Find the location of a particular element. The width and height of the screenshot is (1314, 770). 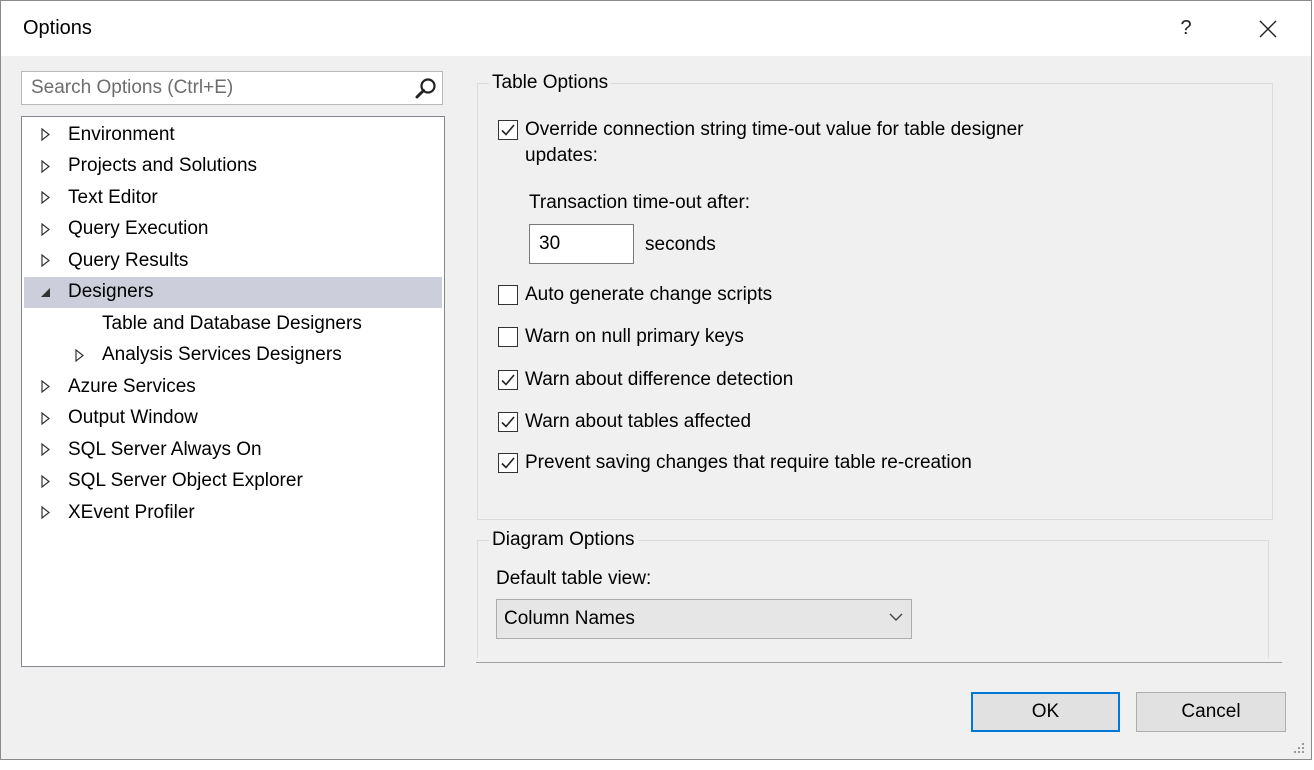

tree-item: SQL Server Always On is located at coordinates (233, 449).